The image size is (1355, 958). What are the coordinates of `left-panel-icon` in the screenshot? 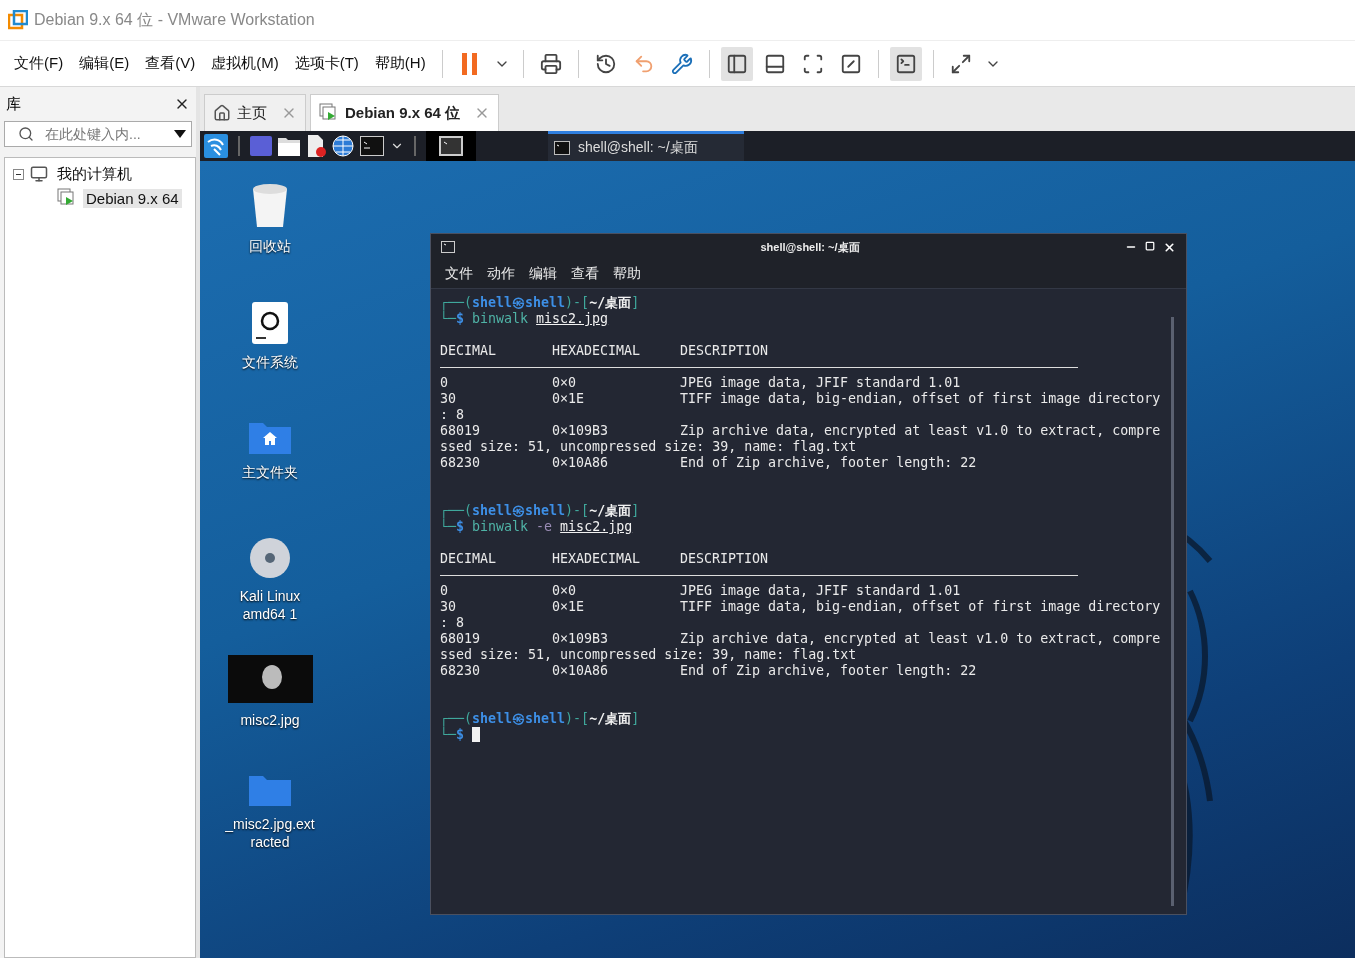 It's located at (736, 63).